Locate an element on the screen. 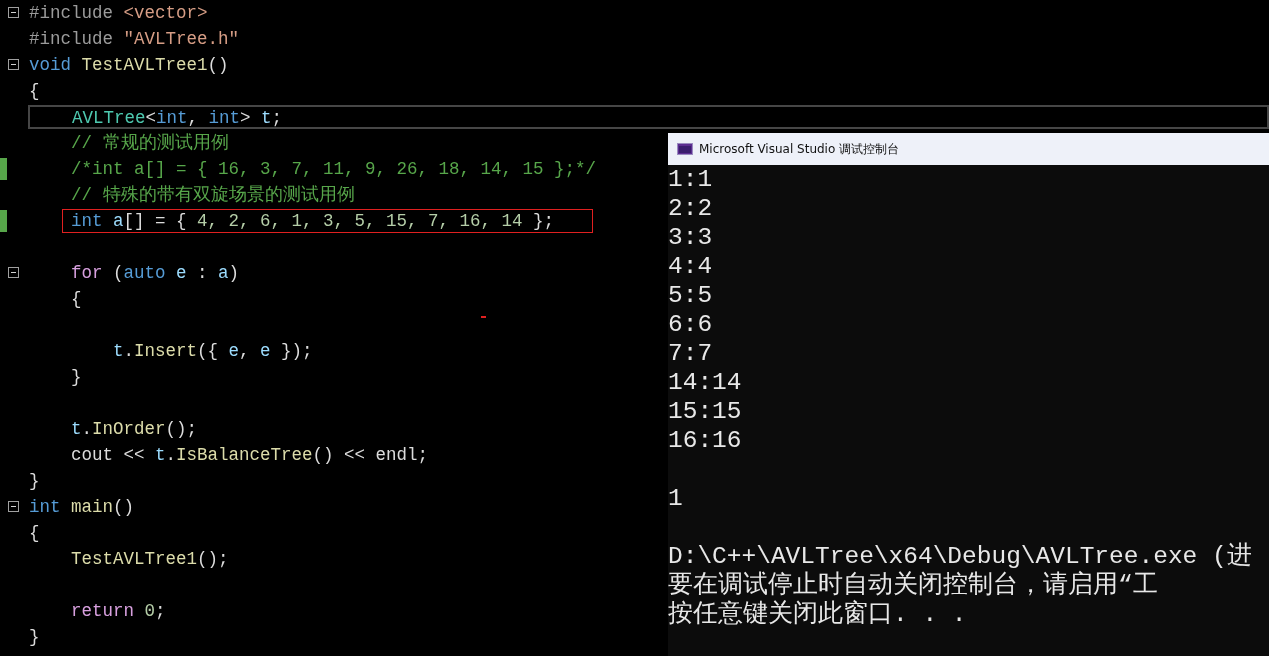 This screenshot has height=656, width=1269. console-line: 2:2 is located at coordinates (690, 208).